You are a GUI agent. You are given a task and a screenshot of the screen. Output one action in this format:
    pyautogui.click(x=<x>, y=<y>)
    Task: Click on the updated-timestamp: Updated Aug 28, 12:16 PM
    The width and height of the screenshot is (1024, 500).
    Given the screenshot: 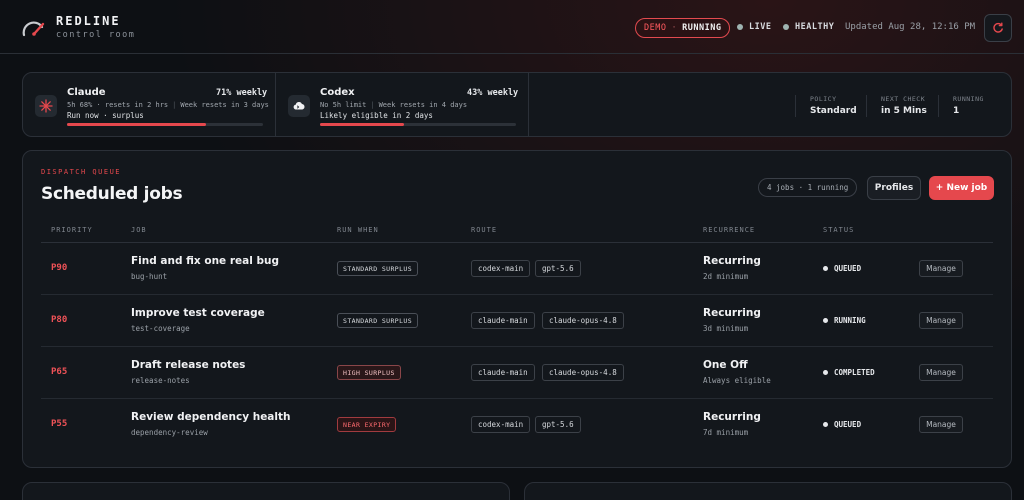 What is the action you would take?
    pyautogui.click(x=910, y=27)
    